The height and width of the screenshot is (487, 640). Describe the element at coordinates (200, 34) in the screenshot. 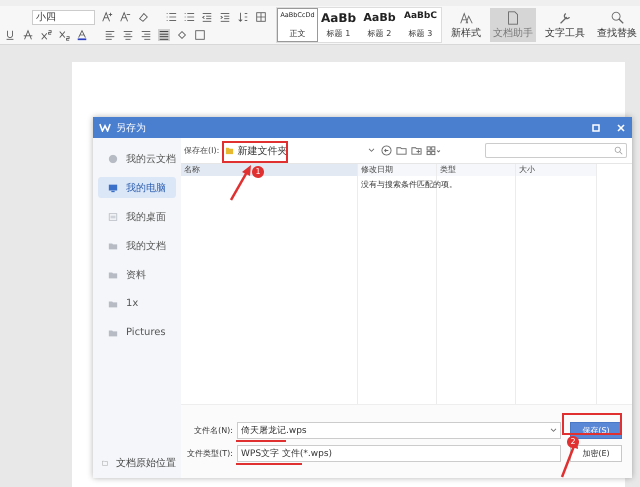

I see `border-icon` at that location.